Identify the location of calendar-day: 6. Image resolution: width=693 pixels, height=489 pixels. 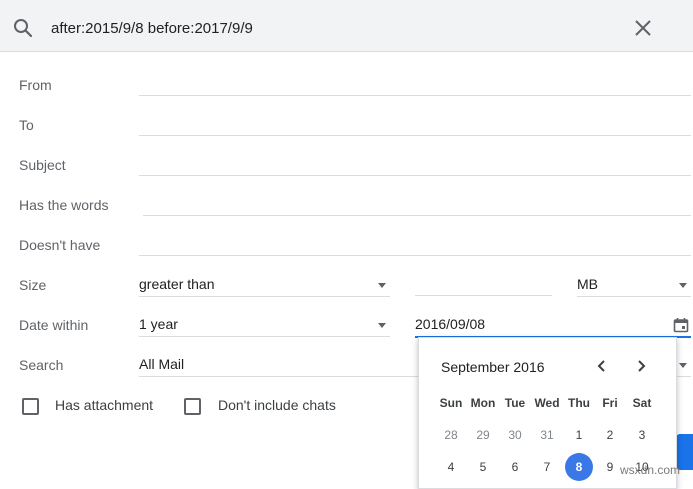
(515, 467).